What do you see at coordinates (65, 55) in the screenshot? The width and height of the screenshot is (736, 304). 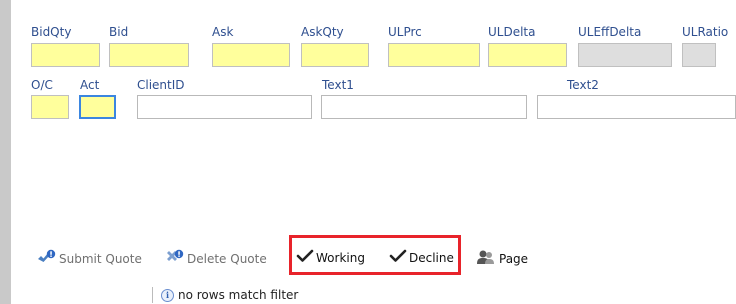 I see `bidqty-field` at bounding box center [65, 55].